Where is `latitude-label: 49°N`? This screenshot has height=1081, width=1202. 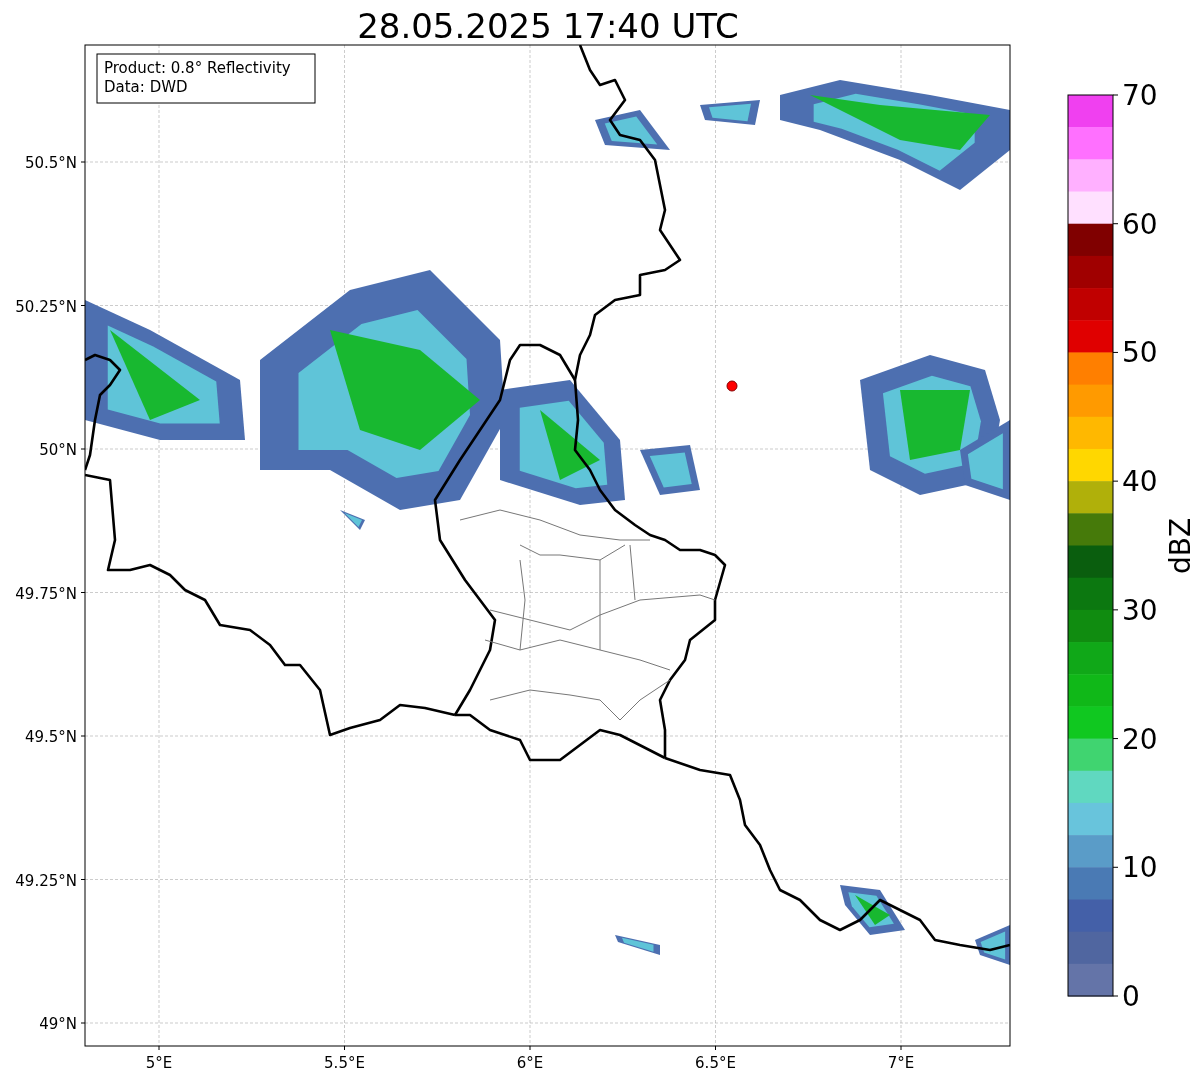 latitude-label: 49°N is located at coordinates (58, 1024).